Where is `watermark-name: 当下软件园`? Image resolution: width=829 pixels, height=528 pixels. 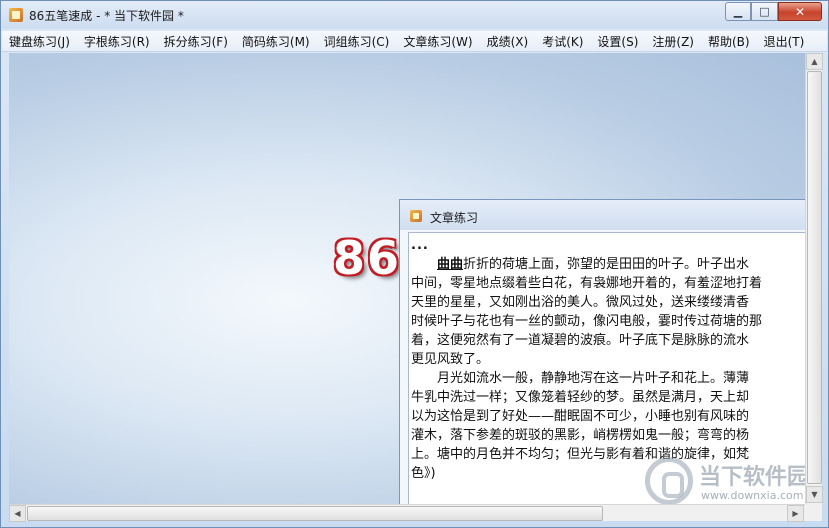 watermark-name: 当下软件园 is located at coordinates (754, 477).